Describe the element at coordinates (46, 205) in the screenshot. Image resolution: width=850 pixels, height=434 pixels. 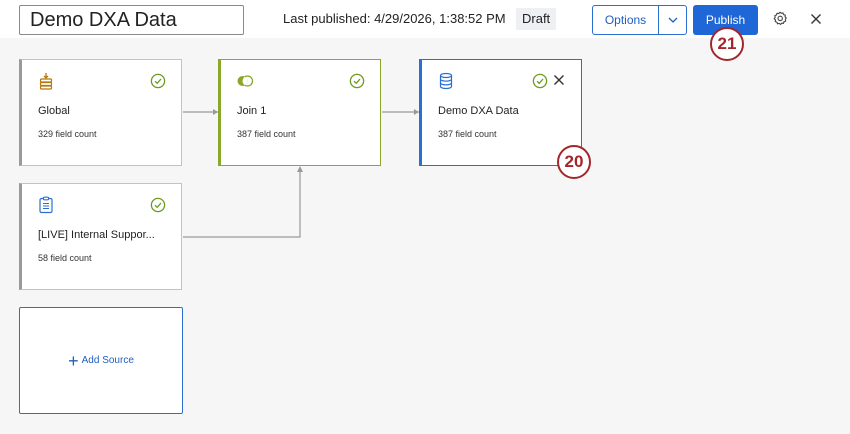
I see `clipboard-icon` at that location.